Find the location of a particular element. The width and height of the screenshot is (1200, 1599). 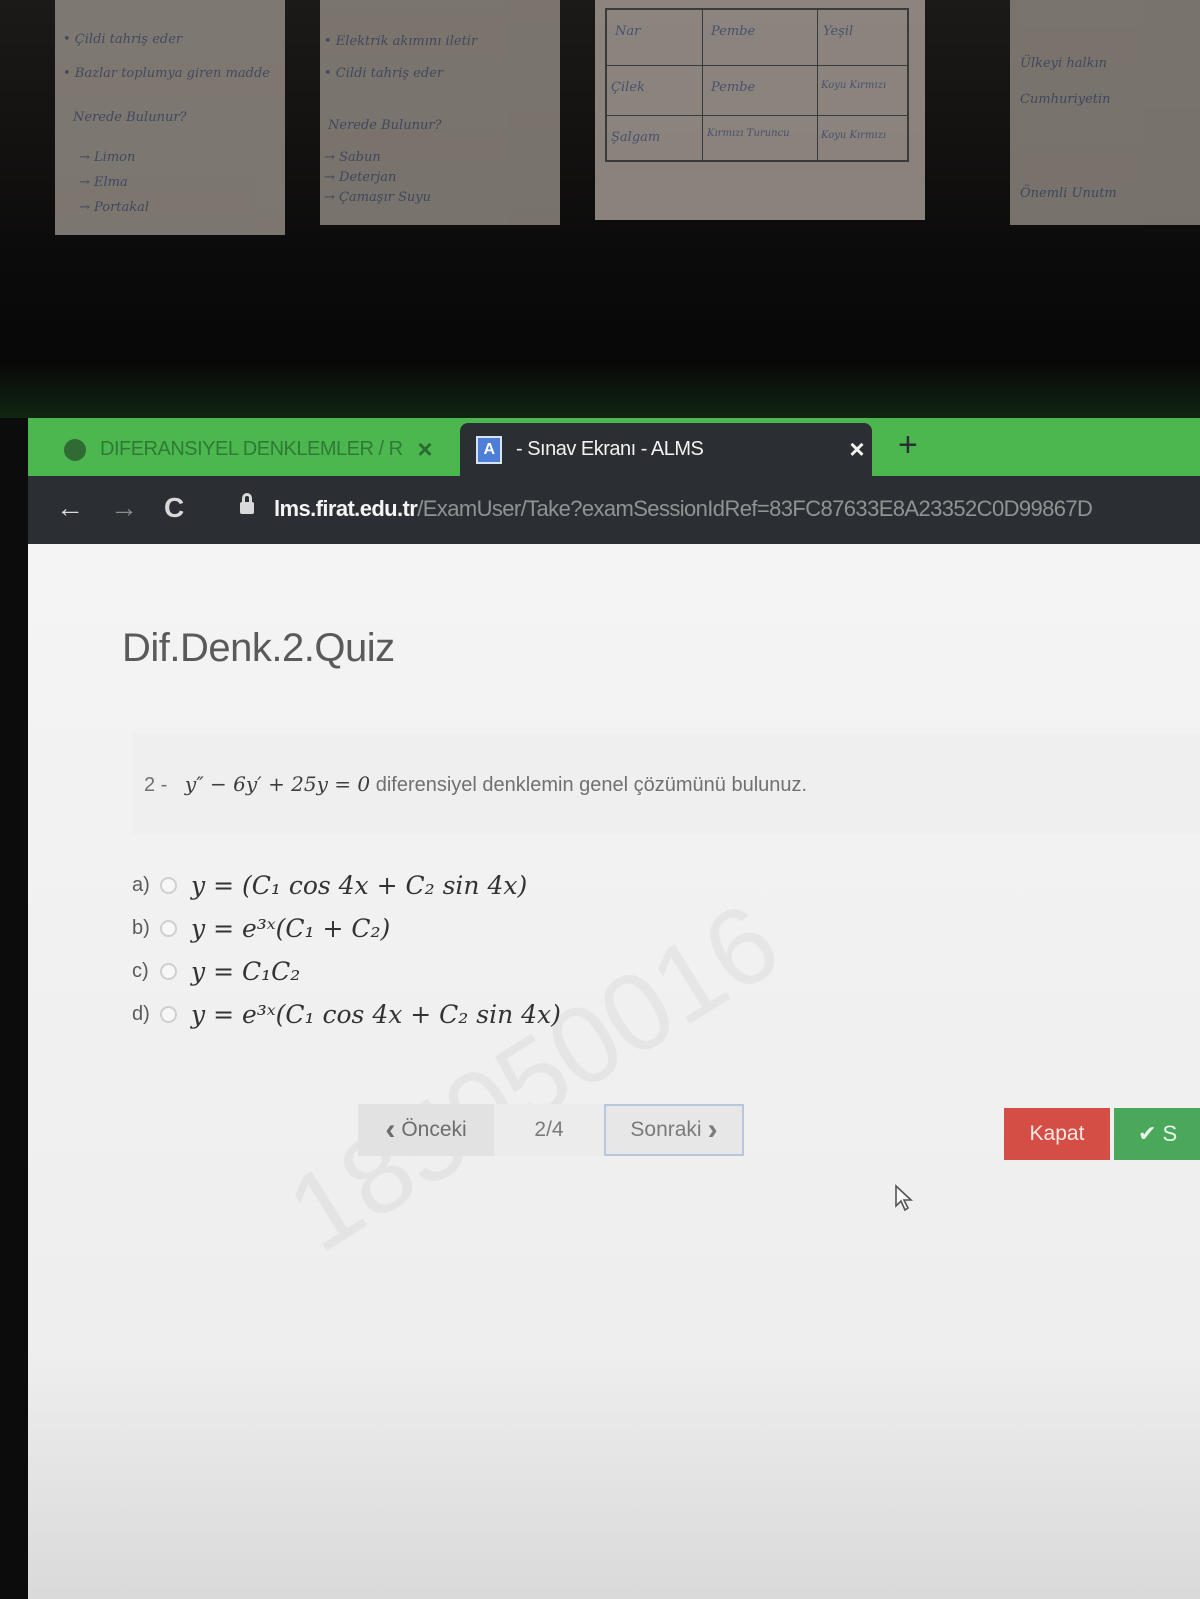

url-host: lms.firat.edu.tr is located at coordinates (346, 508).